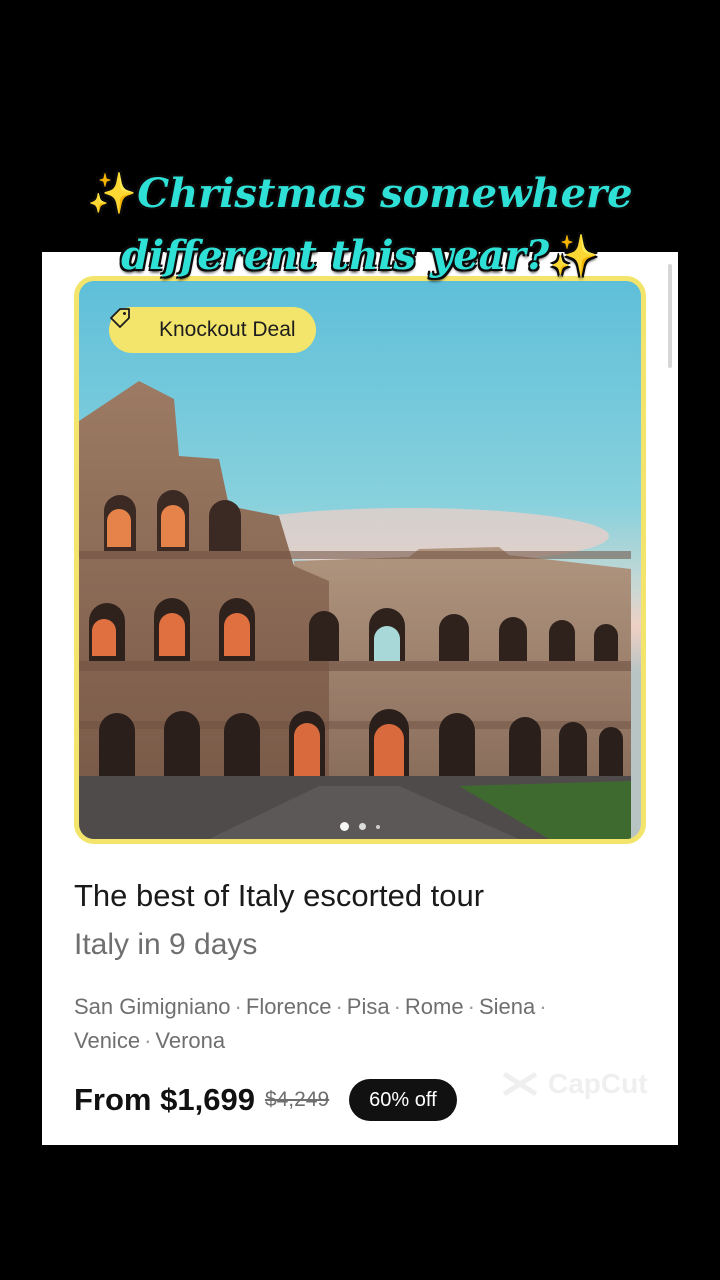 The height and width of the screenshot is (1280, 720). I want to click on badge-label: Knockout Deal, so click(227, 329).